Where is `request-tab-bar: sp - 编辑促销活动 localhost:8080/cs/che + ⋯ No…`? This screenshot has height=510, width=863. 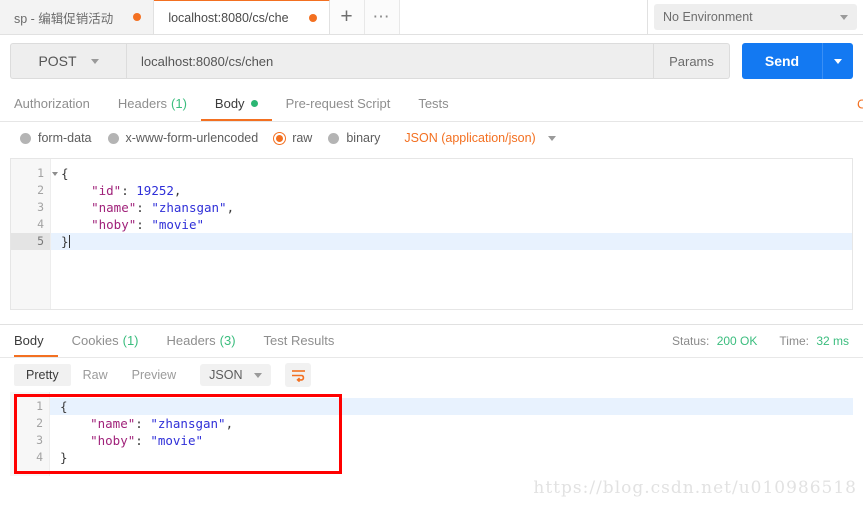
request-tab-bar: sp - 编辑促销活动 localhost:8080/cs/che + ⋯ No… is located at coordinates (431, 17).